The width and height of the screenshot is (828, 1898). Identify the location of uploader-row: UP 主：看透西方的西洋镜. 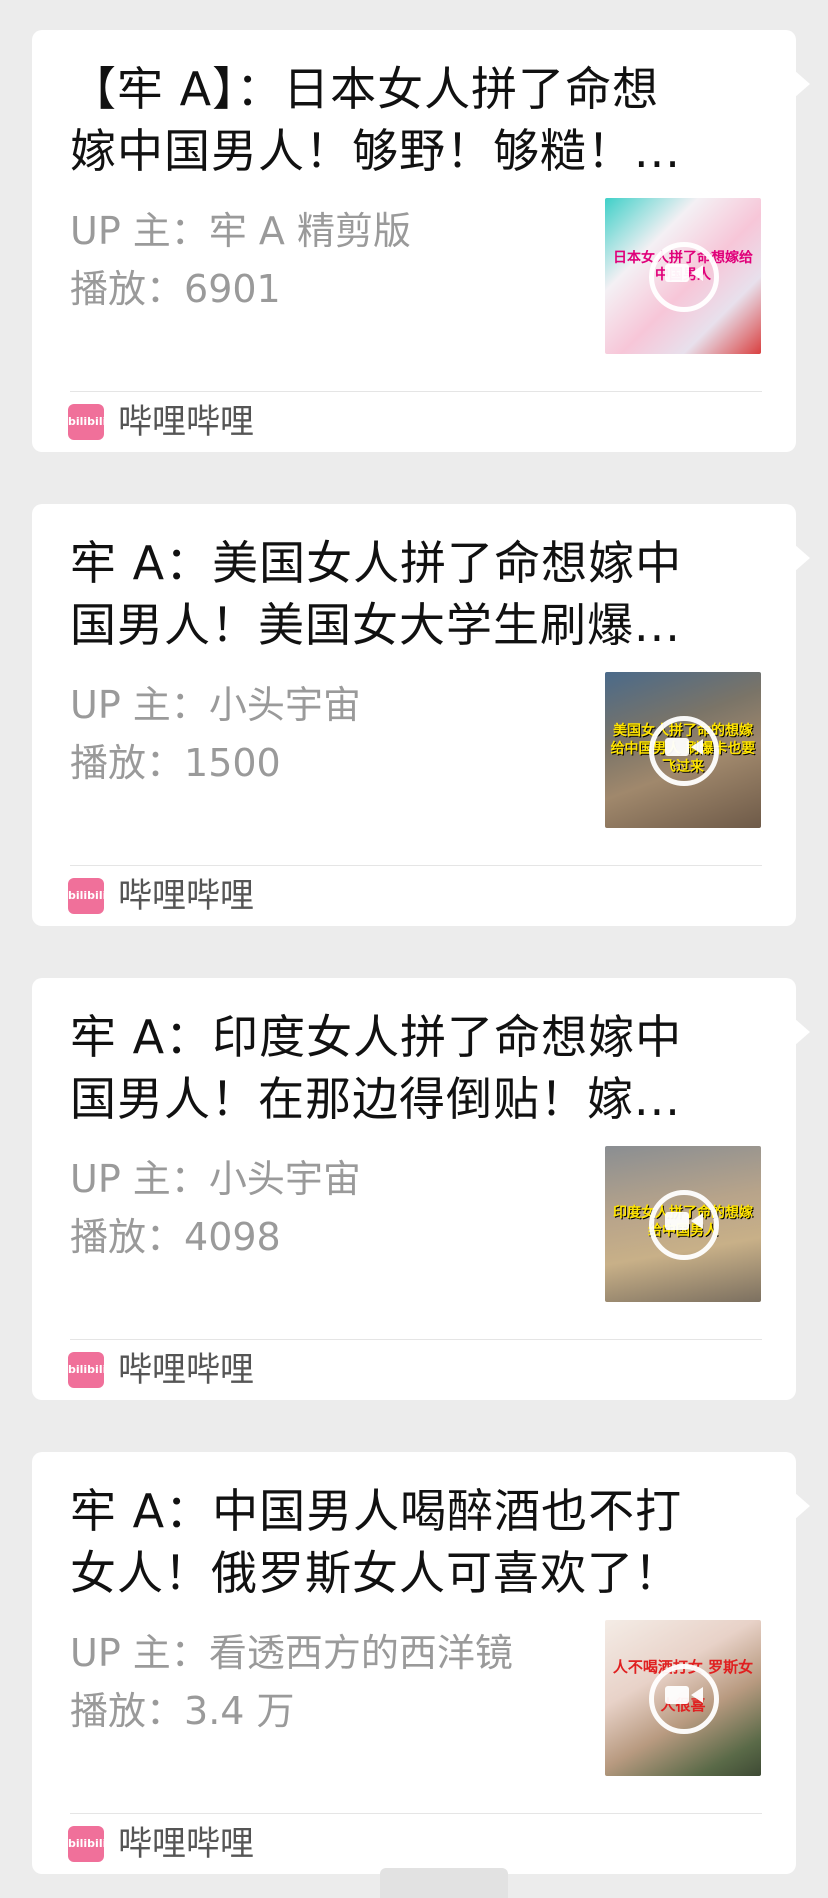
(291, 1649).